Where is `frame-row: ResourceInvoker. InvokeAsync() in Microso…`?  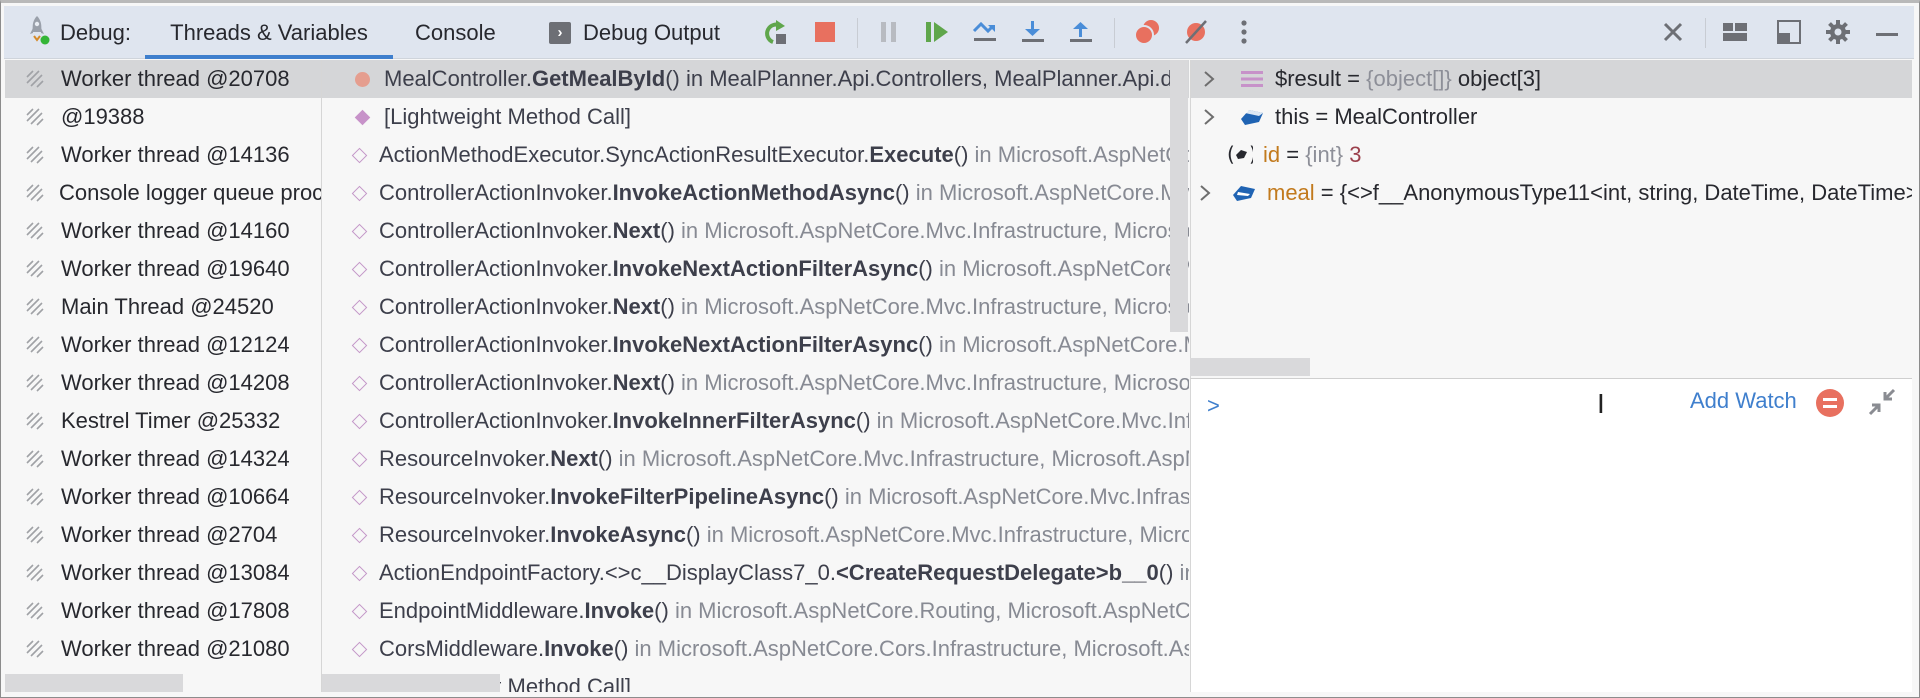
frame-row: ResourceInvoker. InvokeAsync() in Microso… is located at coordinates (755, 535).